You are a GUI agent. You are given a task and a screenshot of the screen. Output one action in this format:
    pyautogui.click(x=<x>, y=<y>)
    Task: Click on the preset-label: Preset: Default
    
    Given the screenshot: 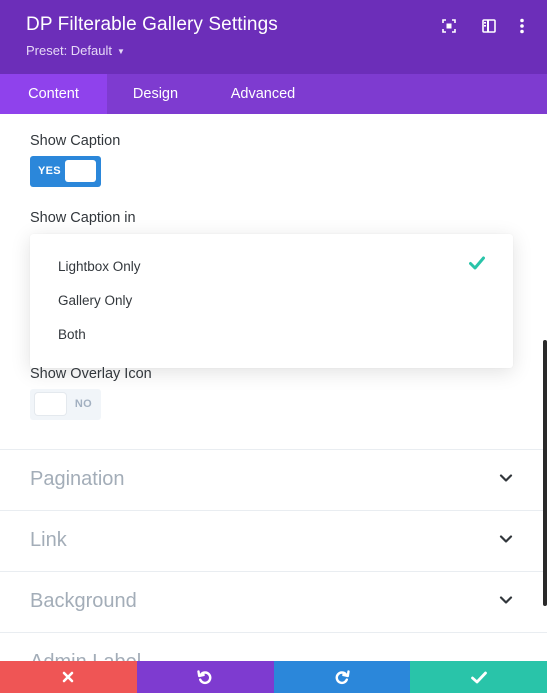 What is the action you would take?
    pyautogui.click(x=69, y=50)
    